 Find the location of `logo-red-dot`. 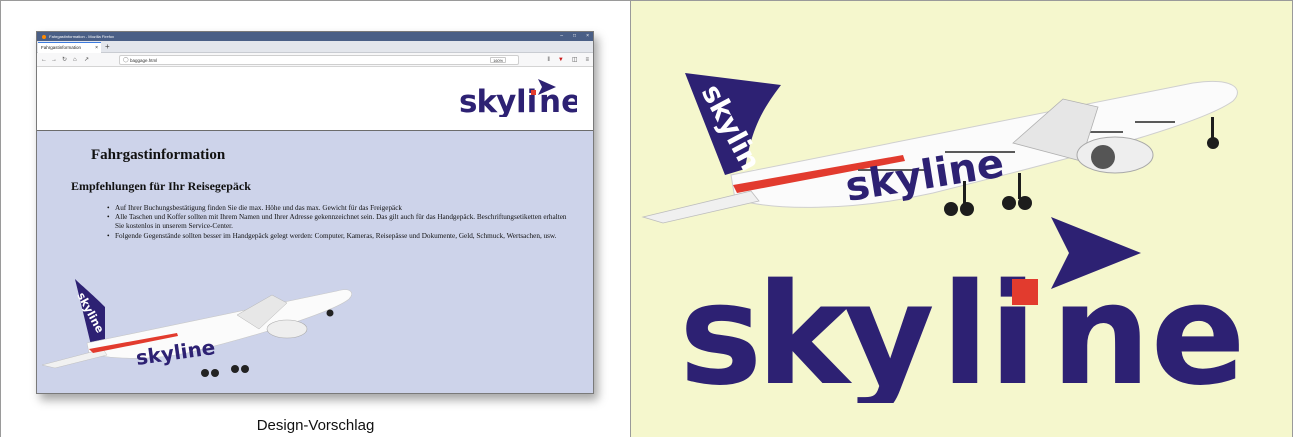

logo-red-dot is located at coordinates (533, 92).